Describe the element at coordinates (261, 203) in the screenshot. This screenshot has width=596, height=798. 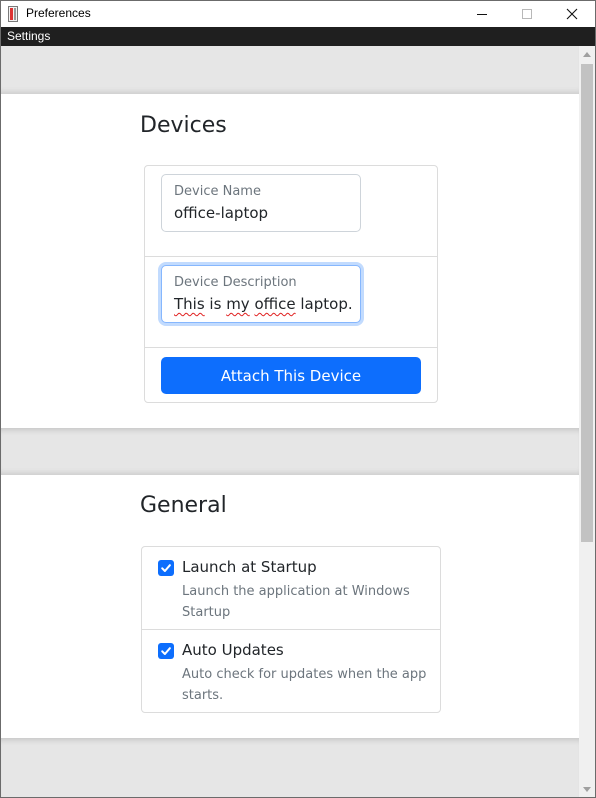
I see `device-name-field: Device Name office-laptop` at that location.